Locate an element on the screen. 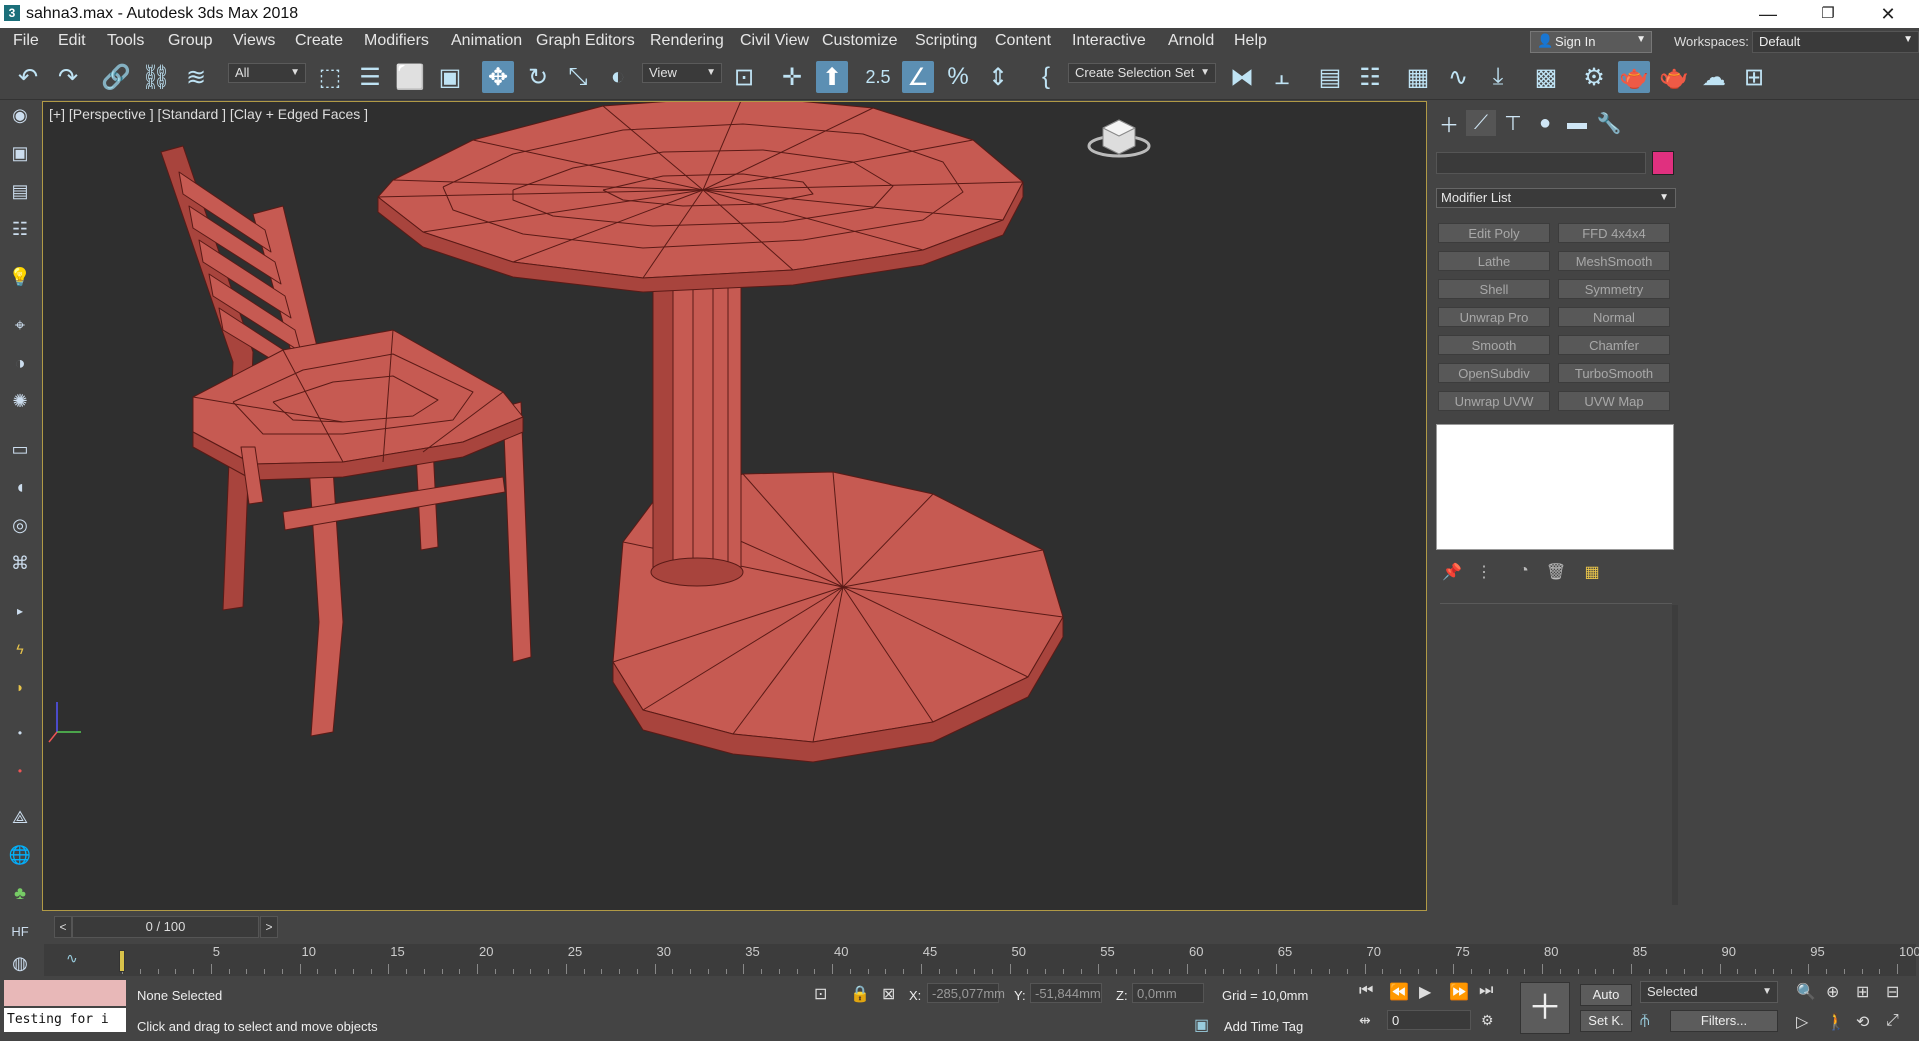  modifier-unwrap-pro-button: Unwrap Pro is located at coordinates (1494, 317).